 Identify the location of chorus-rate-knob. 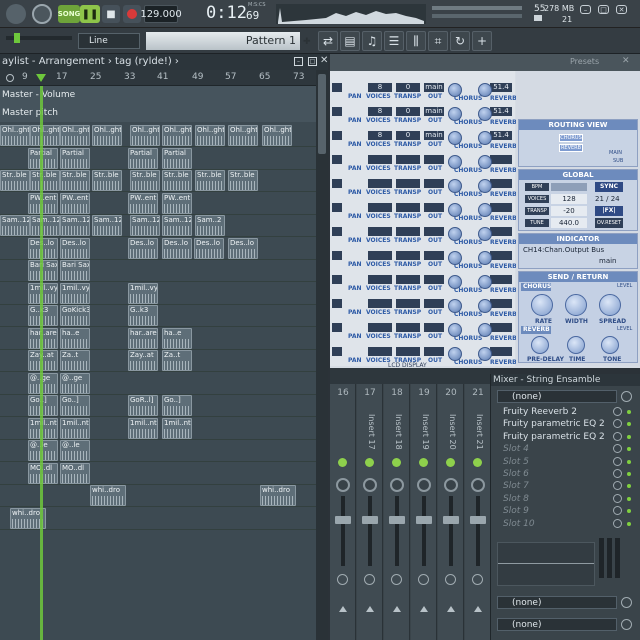
(542, 305).